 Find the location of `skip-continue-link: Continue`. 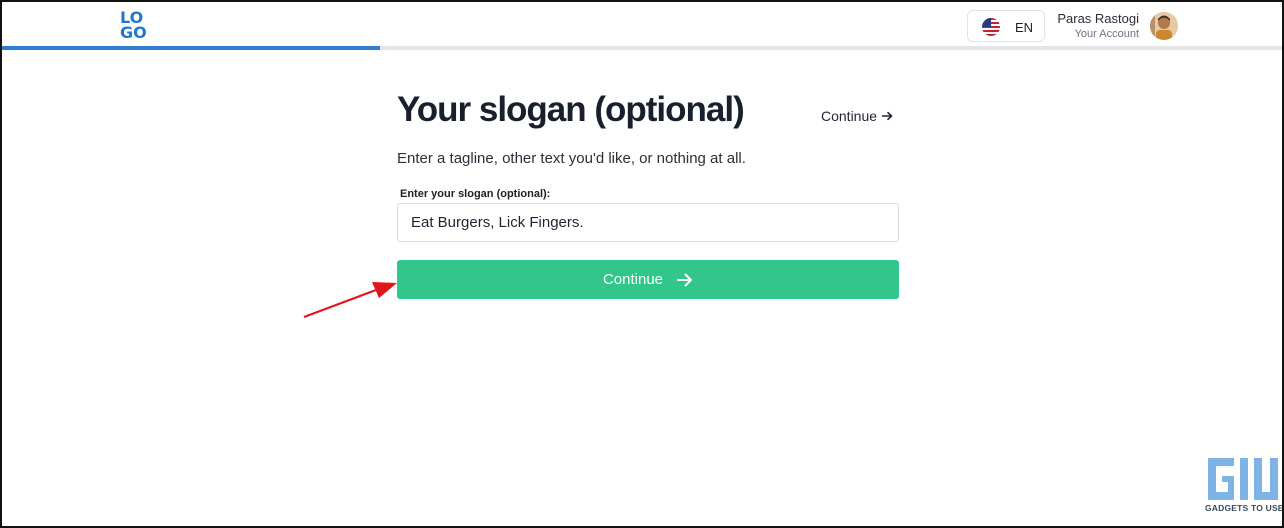

skip-continue-link: Continue is located at coordinates (857, 116).